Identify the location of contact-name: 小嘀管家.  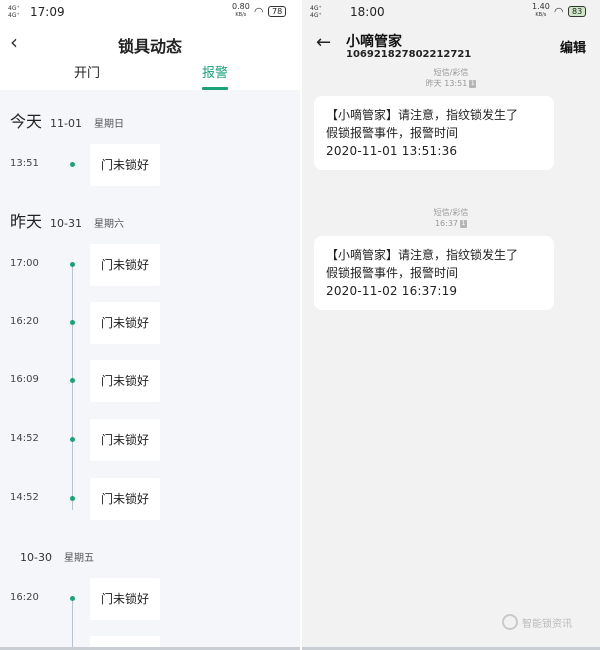
(374, 42).